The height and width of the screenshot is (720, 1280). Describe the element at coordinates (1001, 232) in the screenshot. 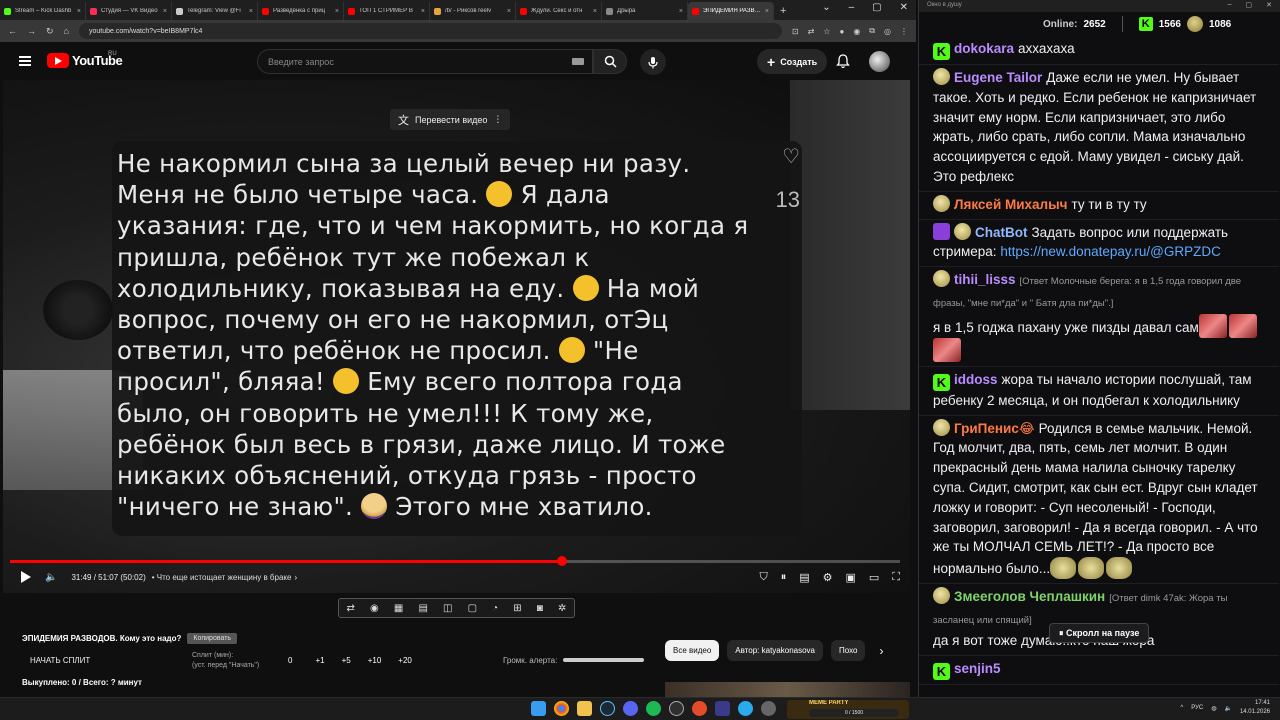

I see `chat-username: ChatBot` at that location.